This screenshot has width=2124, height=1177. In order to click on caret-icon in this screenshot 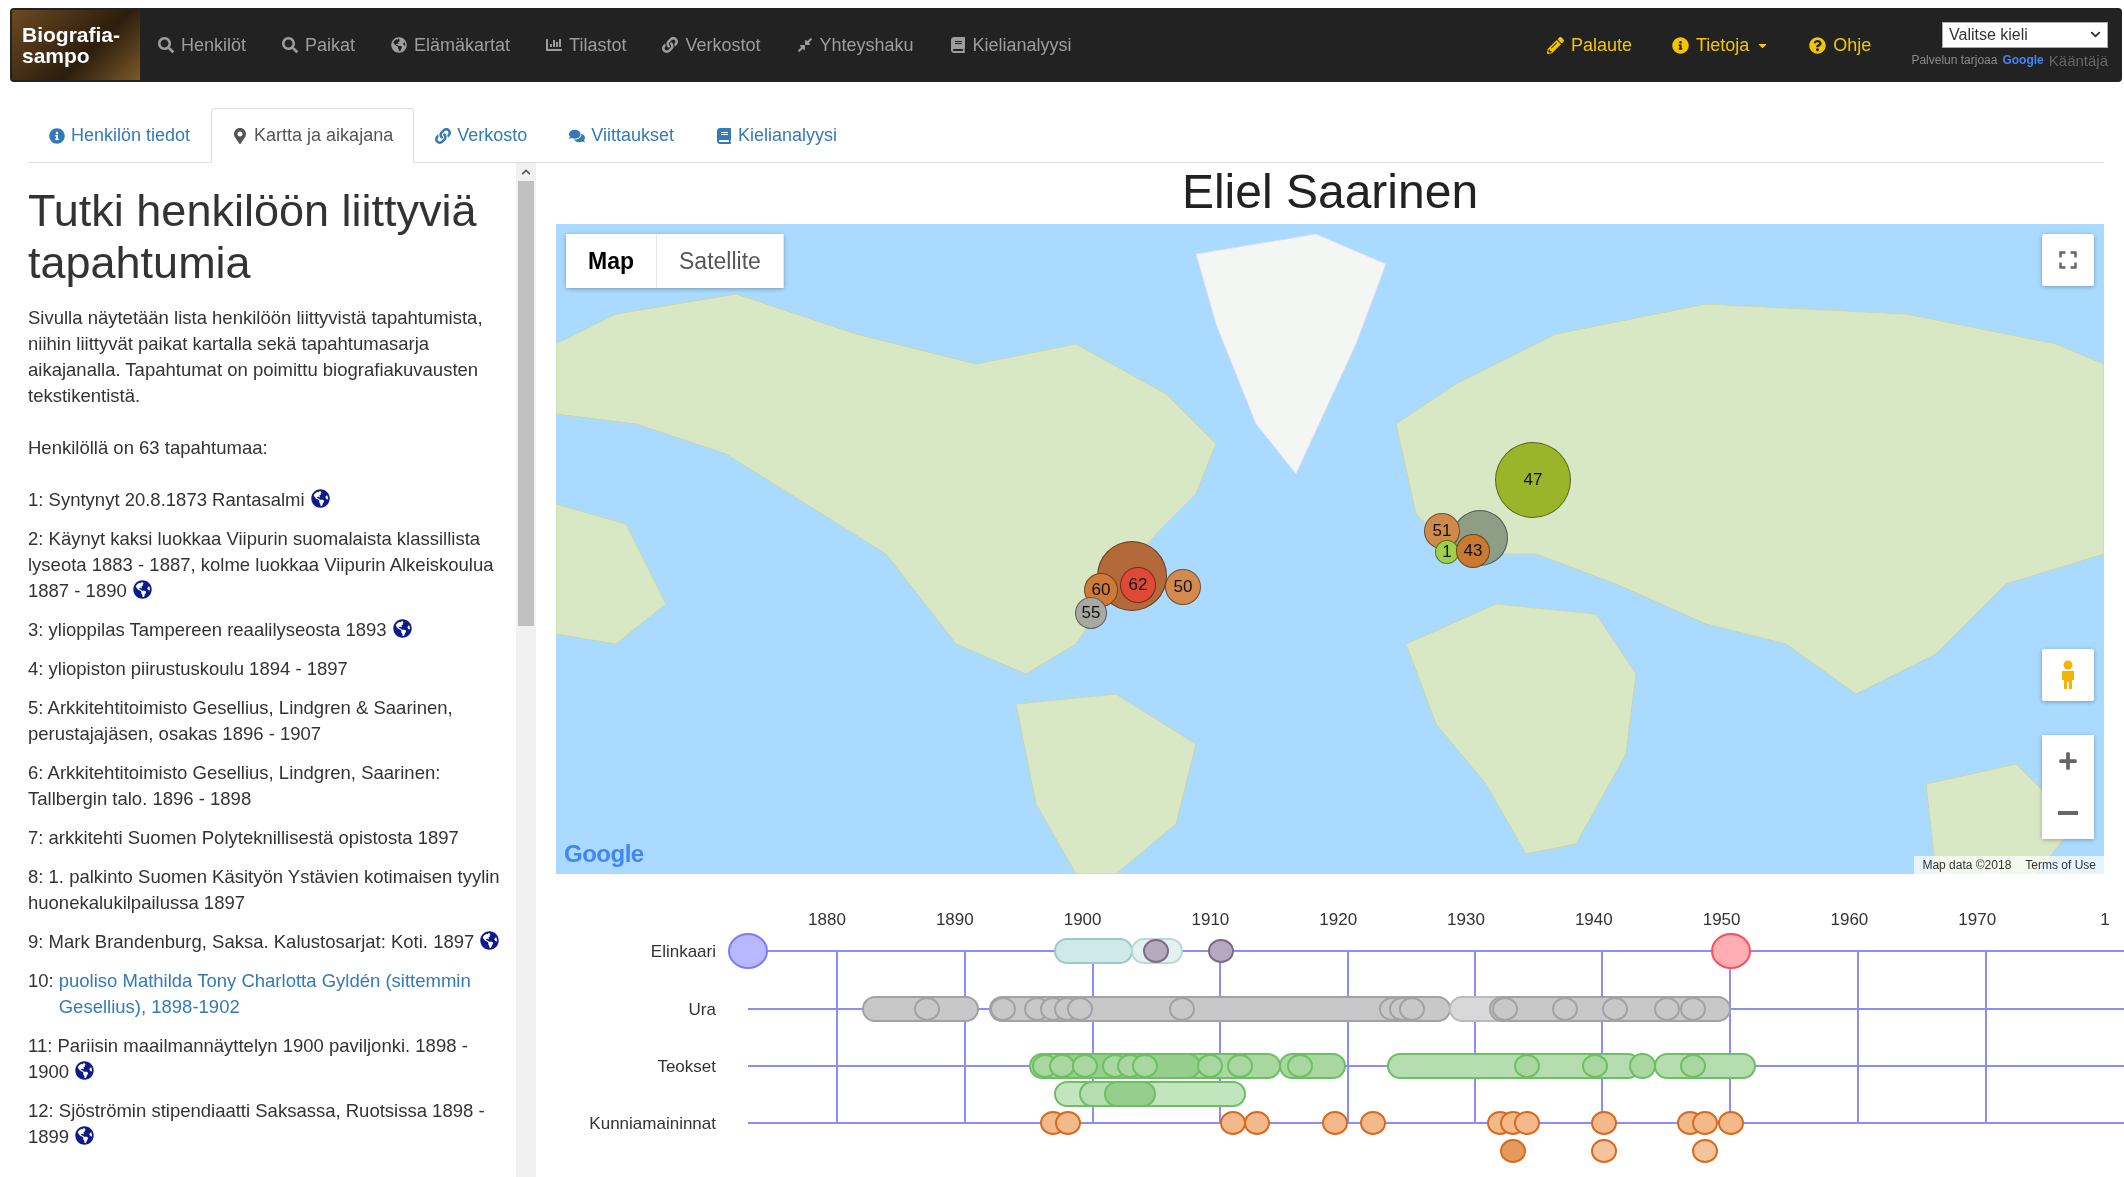, I will do `click(2095, 34)`.